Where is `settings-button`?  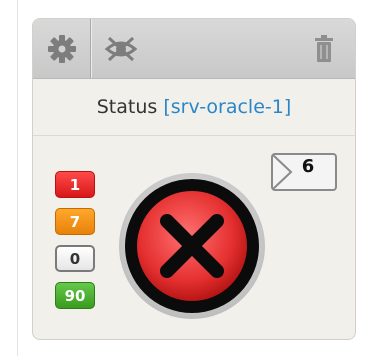
settings-button is located at coordinates (62, 48).